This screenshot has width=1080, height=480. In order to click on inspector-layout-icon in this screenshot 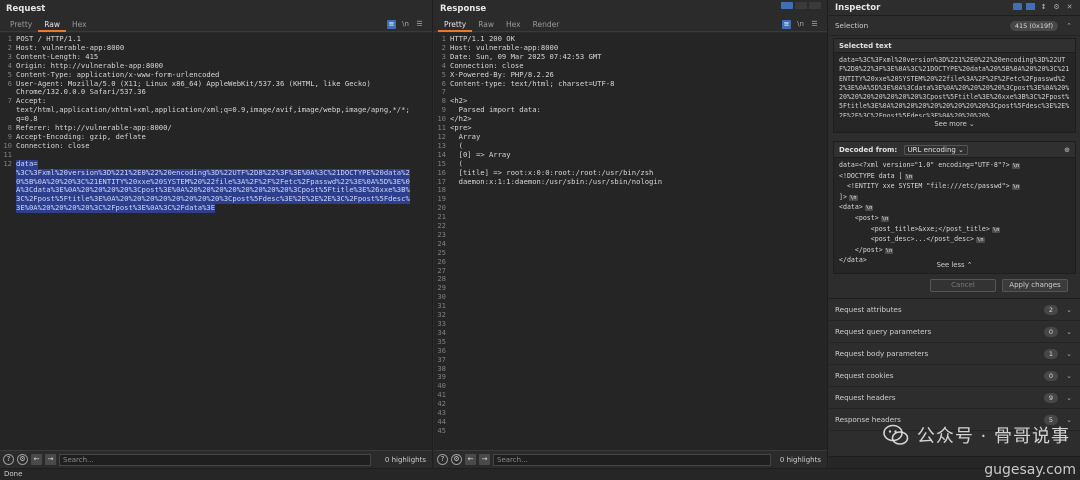, I will do `click(1017, 6)`.